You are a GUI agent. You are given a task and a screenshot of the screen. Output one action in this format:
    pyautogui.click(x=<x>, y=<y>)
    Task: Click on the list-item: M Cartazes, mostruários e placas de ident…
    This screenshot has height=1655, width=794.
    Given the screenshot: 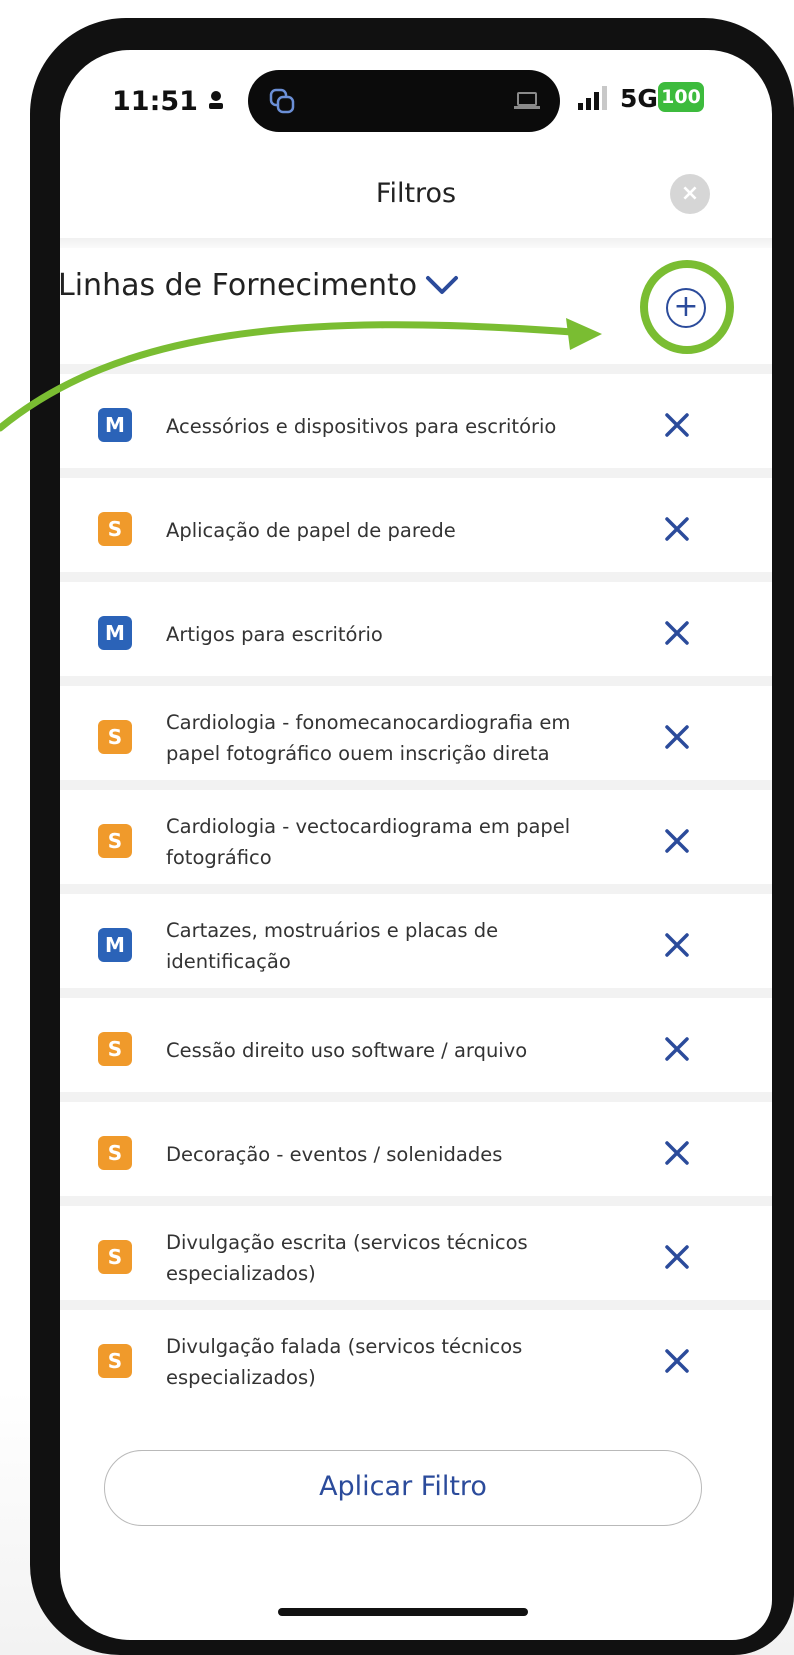 What is the action you would take?
    pyautogui.click(x=416, y=936)
    